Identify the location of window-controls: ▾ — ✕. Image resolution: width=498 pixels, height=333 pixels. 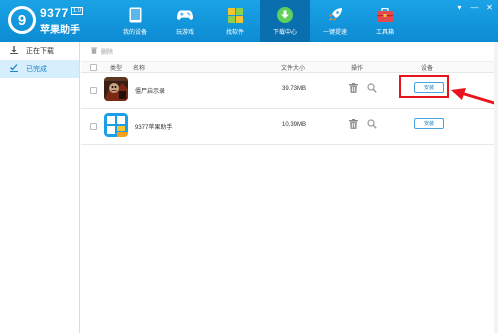
(474, 7).